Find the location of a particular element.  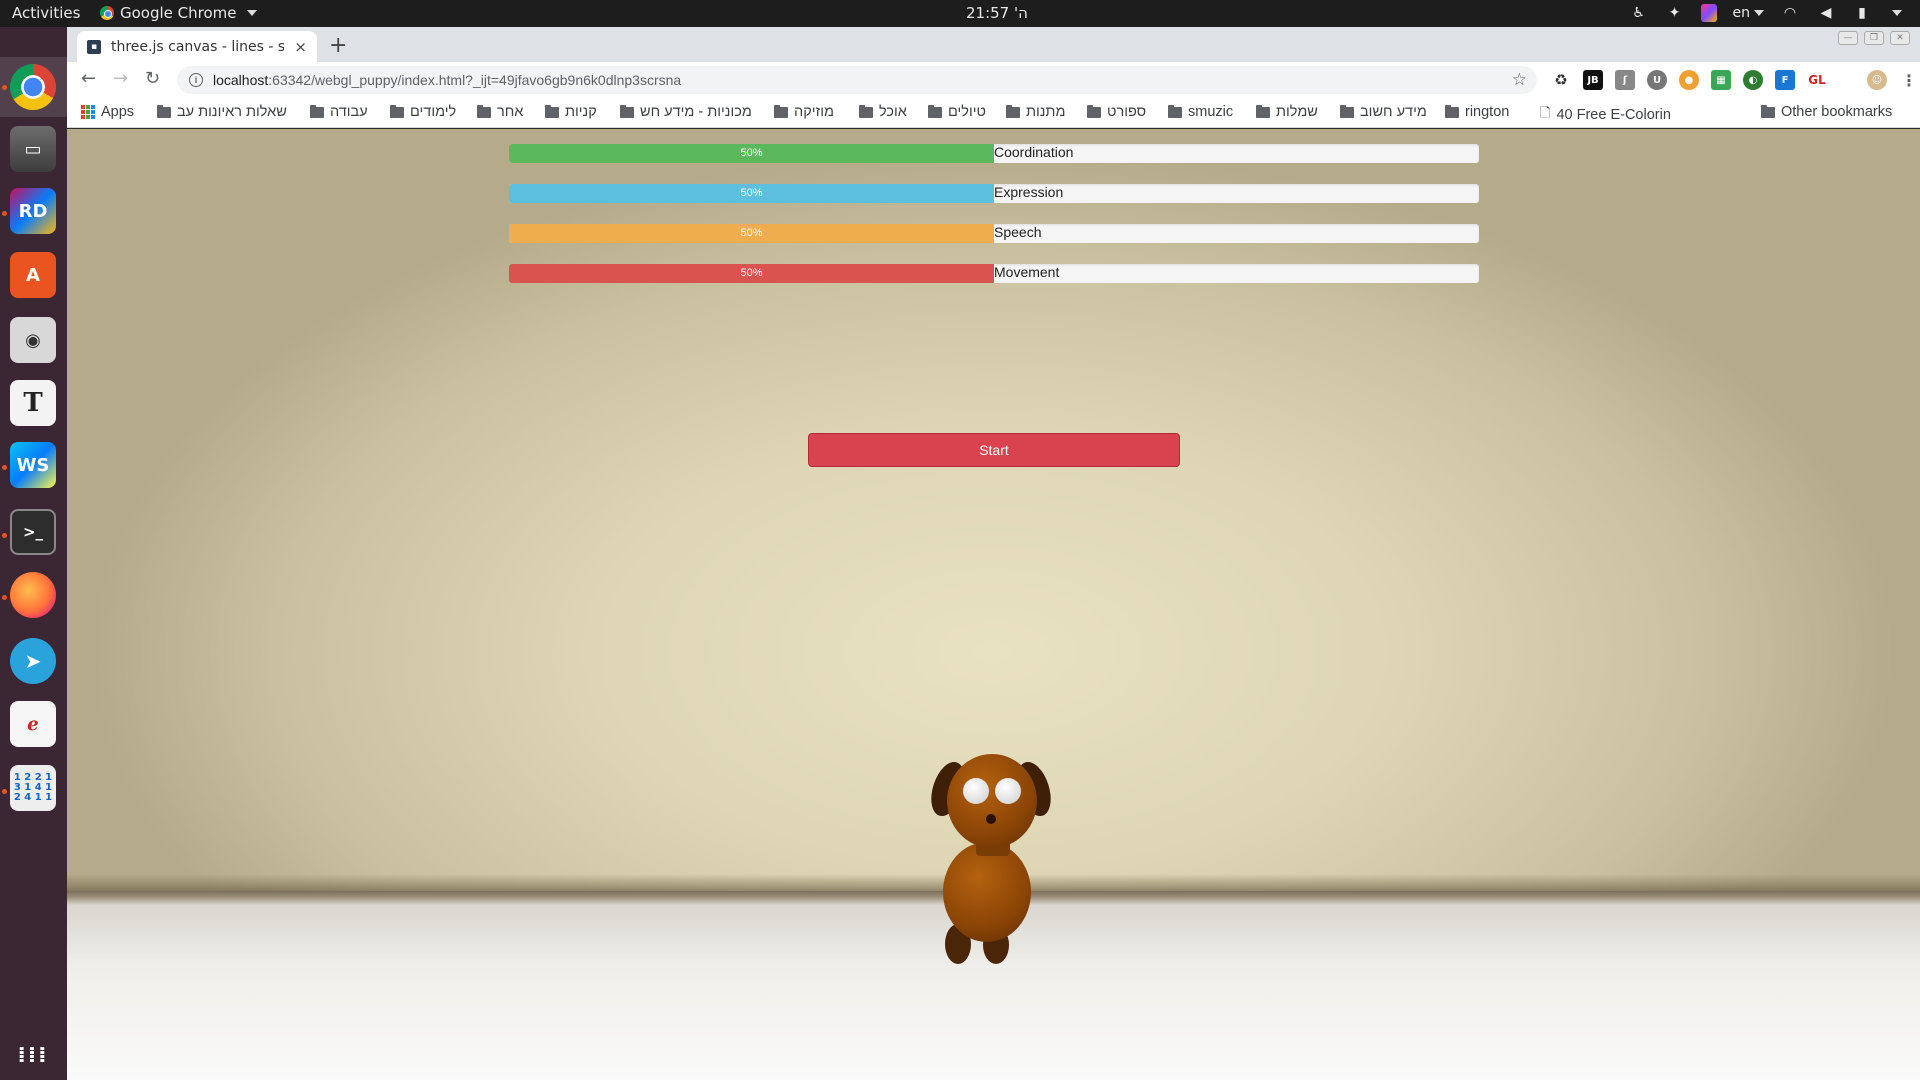

bookmark-folder: עבודה is located at coordinates (339, 112).